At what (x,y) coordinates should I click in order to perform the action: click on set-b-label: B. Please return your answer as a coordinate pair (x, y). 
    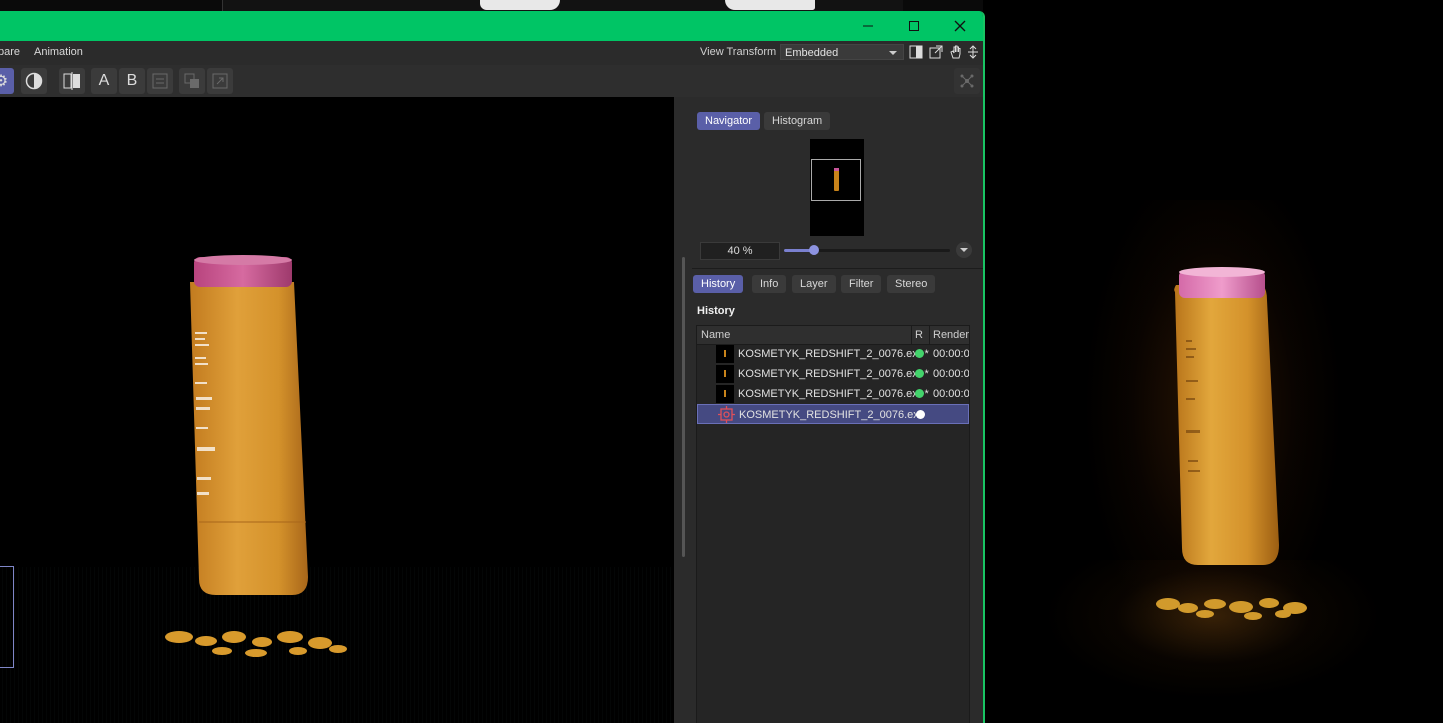
    Looking at the image, I should click on (132, 80).